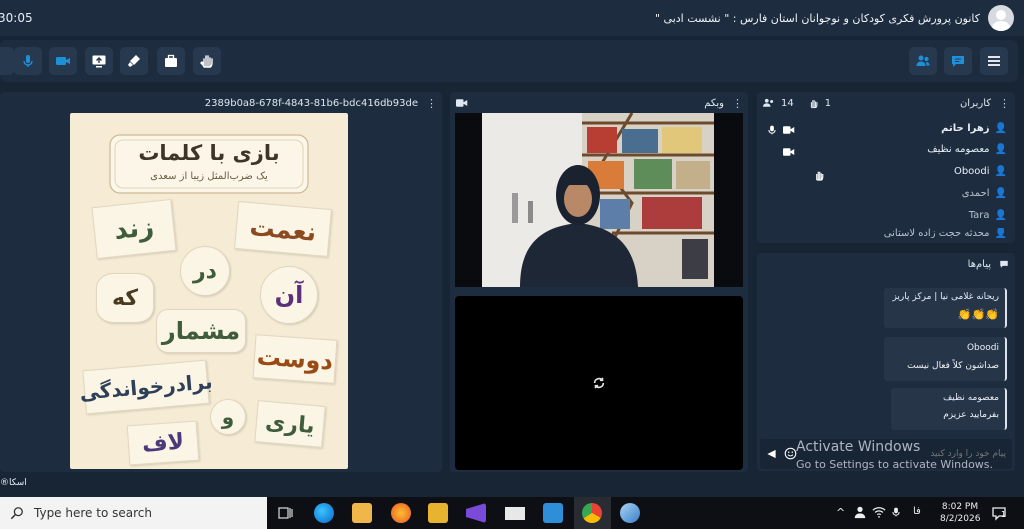 The width and height of the screenshot is (1024, 529). I want to click on loading-spinner-icon, so click(599, 383).